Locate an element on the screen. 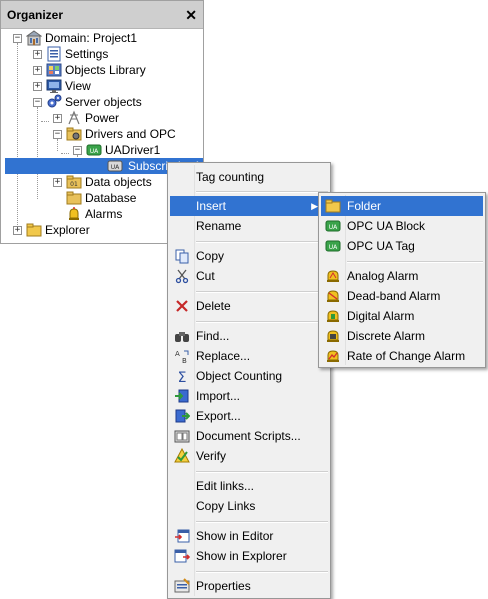  svg-text: Σ is located at coordinates (182, 377).